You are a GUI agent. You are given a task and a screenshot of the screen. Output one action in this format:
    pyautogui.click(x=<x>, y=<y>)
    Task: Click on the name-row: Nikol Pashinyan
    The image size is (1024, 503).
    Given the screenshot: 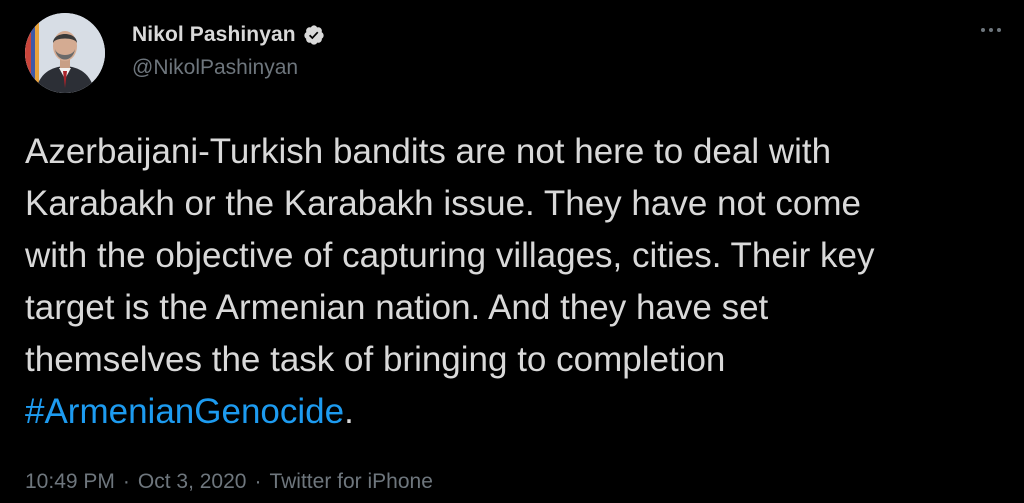 What is the action you would take?
    pyautogui.click(x=228, y=35)
    